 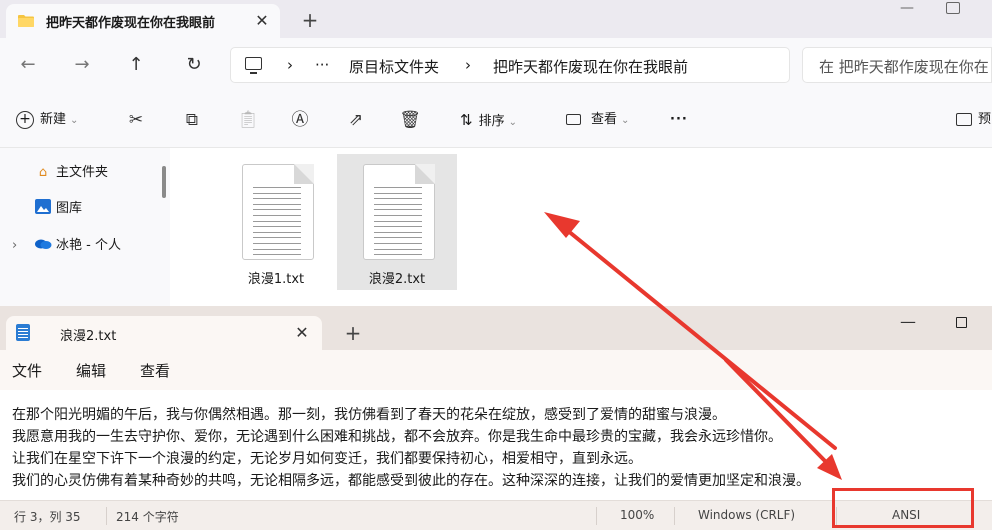 I want to click on command-bar: + 新建 ⌄ ✂ ⧉ 📋︎ Ⓐ ⇗ 🗑︎ ⇅ 排序 ⌄ 查看 ⌄ ··· 预, so click(x=496, y=120).